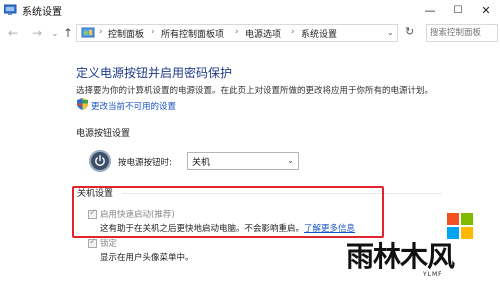 The image size is (500, 284). I want to click on power-button-label: 按电源按钮时:, so click(145, 163).